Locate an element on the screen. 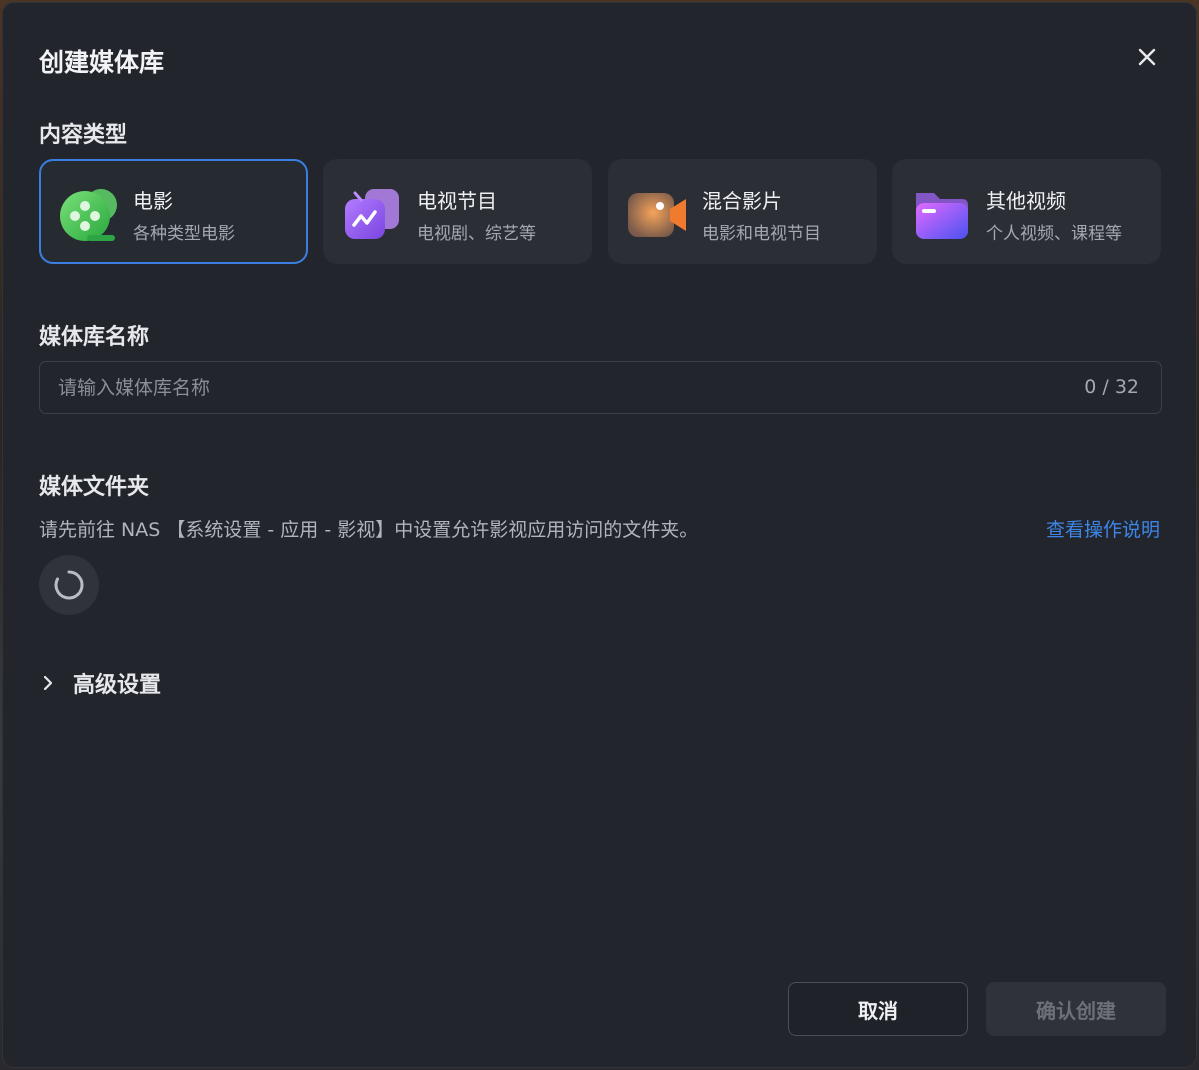  type-card-mixed: 混合影片 电影和电视节目 is located at coordinates (742, 211).